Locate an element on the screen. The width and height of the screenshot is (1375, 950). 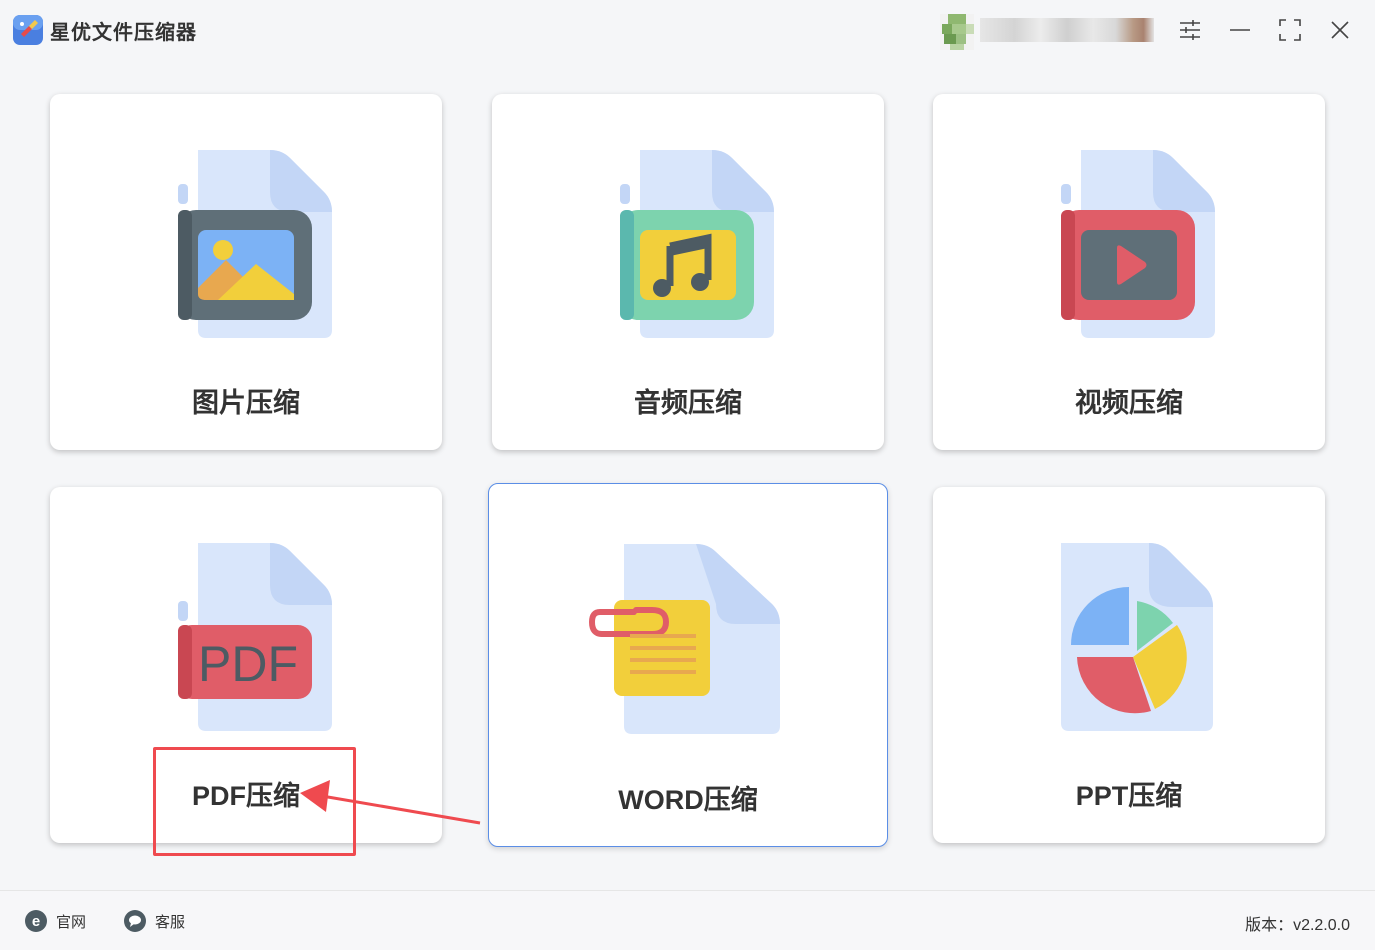
card-image-compress: 图片压缩 is located at coordinates (246, 272).